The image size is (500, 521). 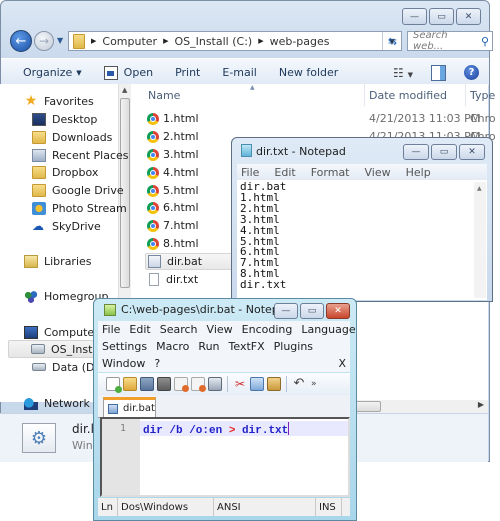 What do you see at coordinates (78, 190) in the screenshot?
I see `nav-item-google-drive: Google Drive` at bounding box center [78, 190].